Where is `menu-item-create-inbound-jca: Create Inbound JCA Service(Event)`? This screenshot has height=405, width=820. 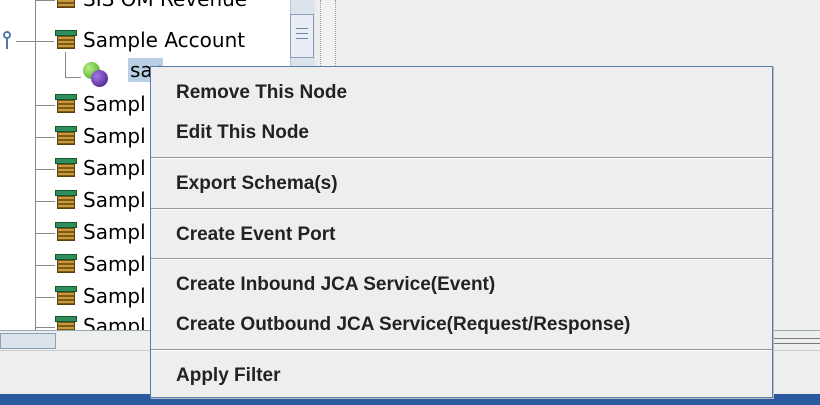 menu-item-create-inbound-jca: Create Inbound JCA Service(Event) is located at coordinates (461, 285).